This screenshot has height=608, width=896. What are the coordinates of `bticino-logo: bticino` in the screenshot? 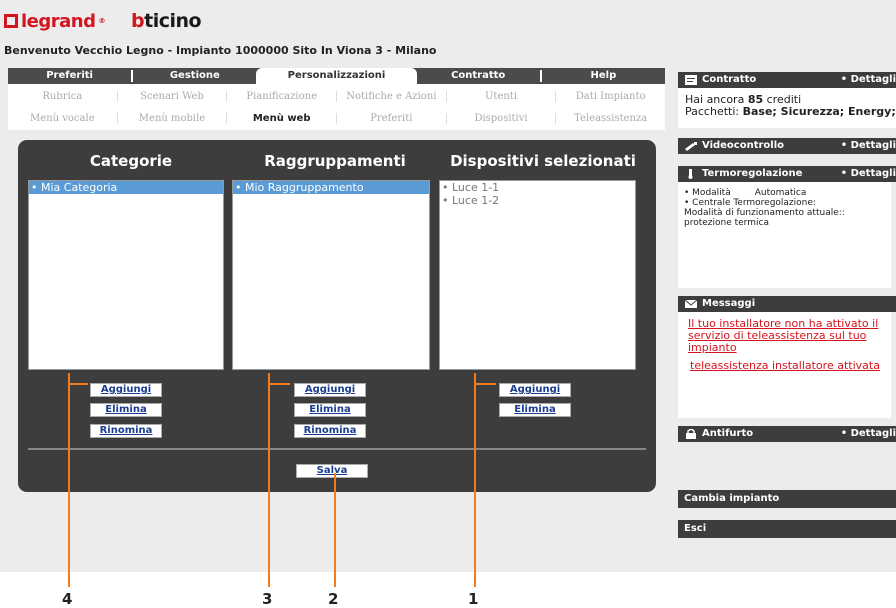 It's located at (166, 21).